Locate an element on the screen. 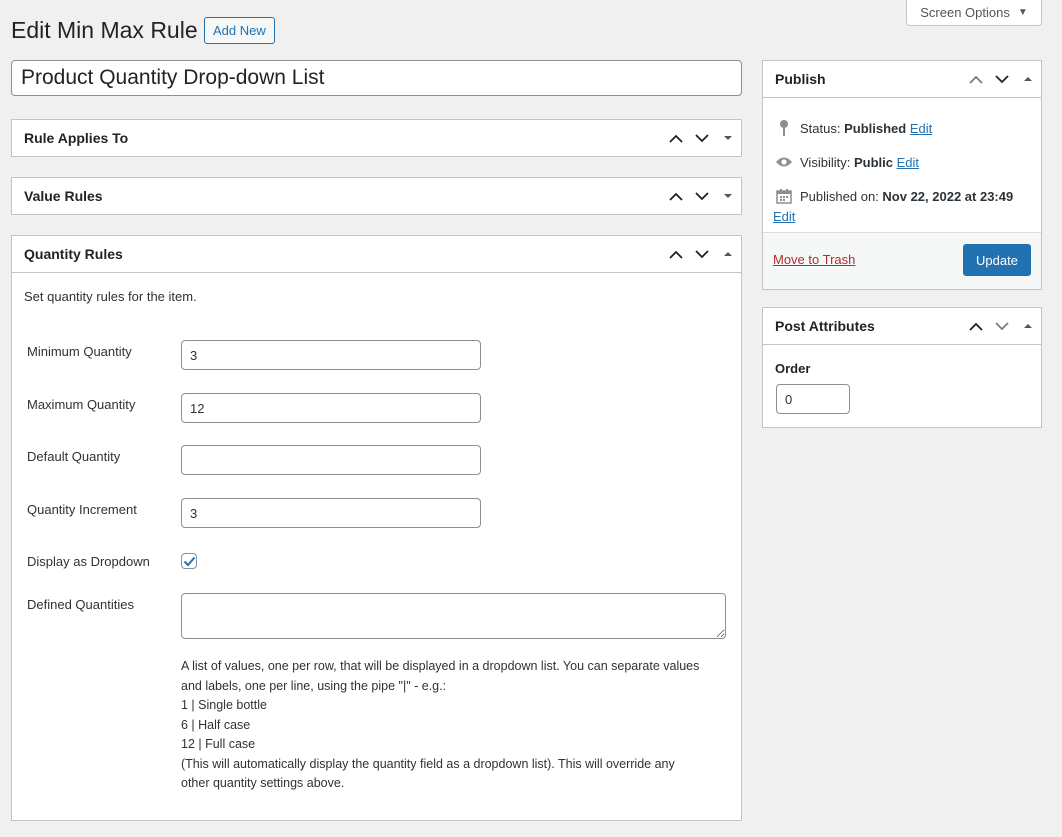 The image size is (1062, 837). postbox-title: Publish is located at coordinates (800, 79).